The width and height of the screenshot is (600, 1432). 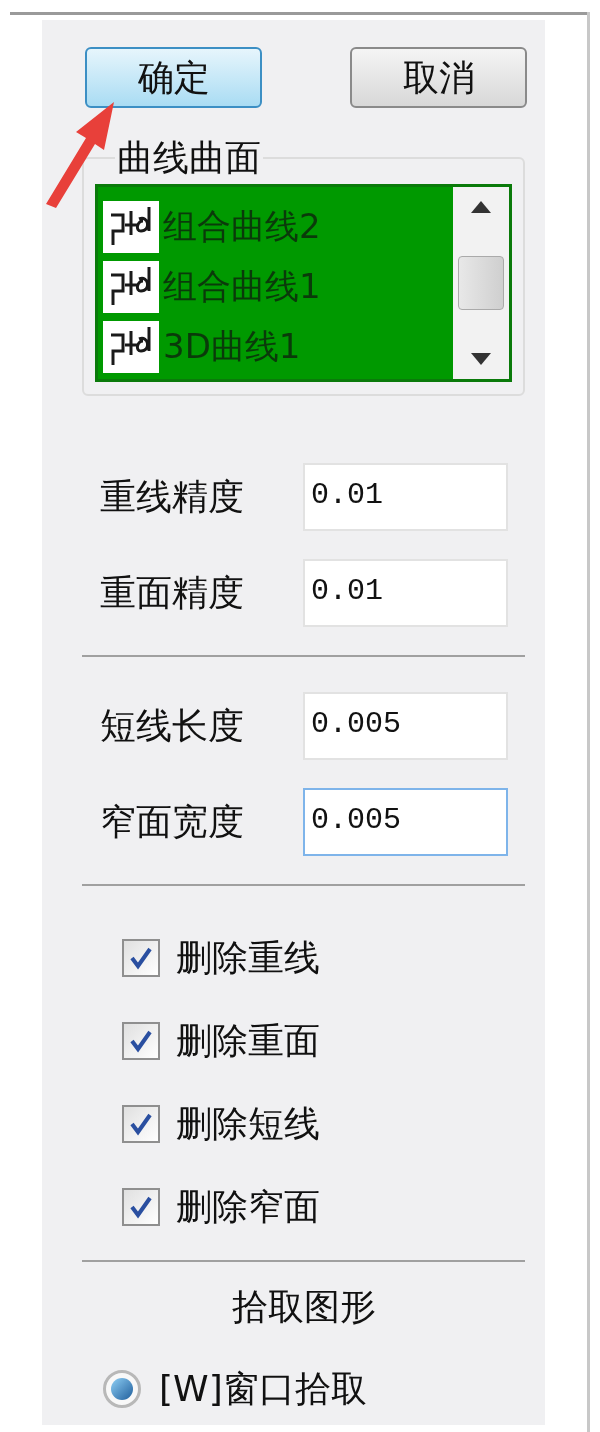 What do you see at coordinates (173, 77) in the screenshot?
I see `ok-button: 确定` at bounding box center [173, 77].